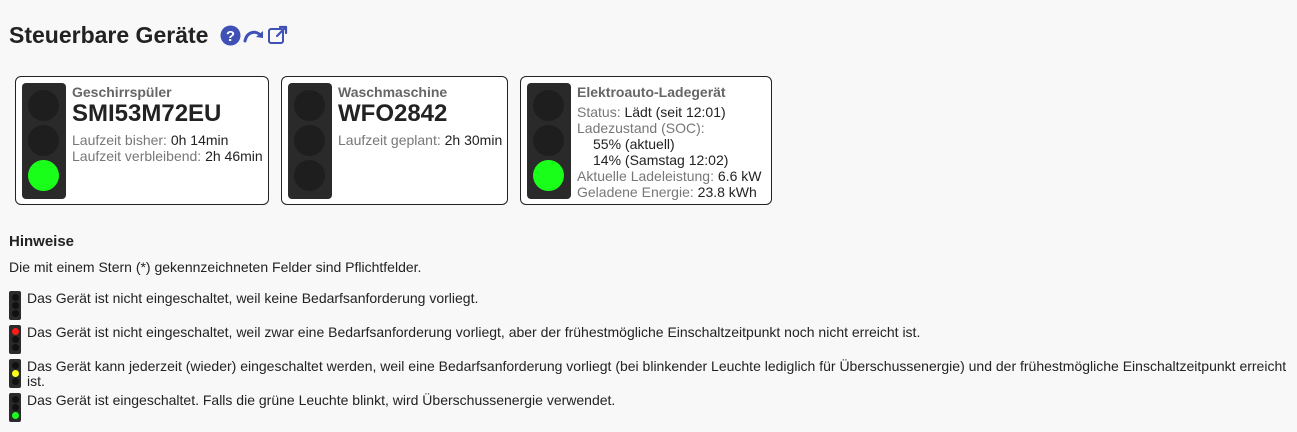 The width and height of the screenshot is (1297, 432). What do you see at coordinates (635, 192) in the screenshot?
I see `charged-energy-label: Geladene Energie:` at bounding box center [635, 192].